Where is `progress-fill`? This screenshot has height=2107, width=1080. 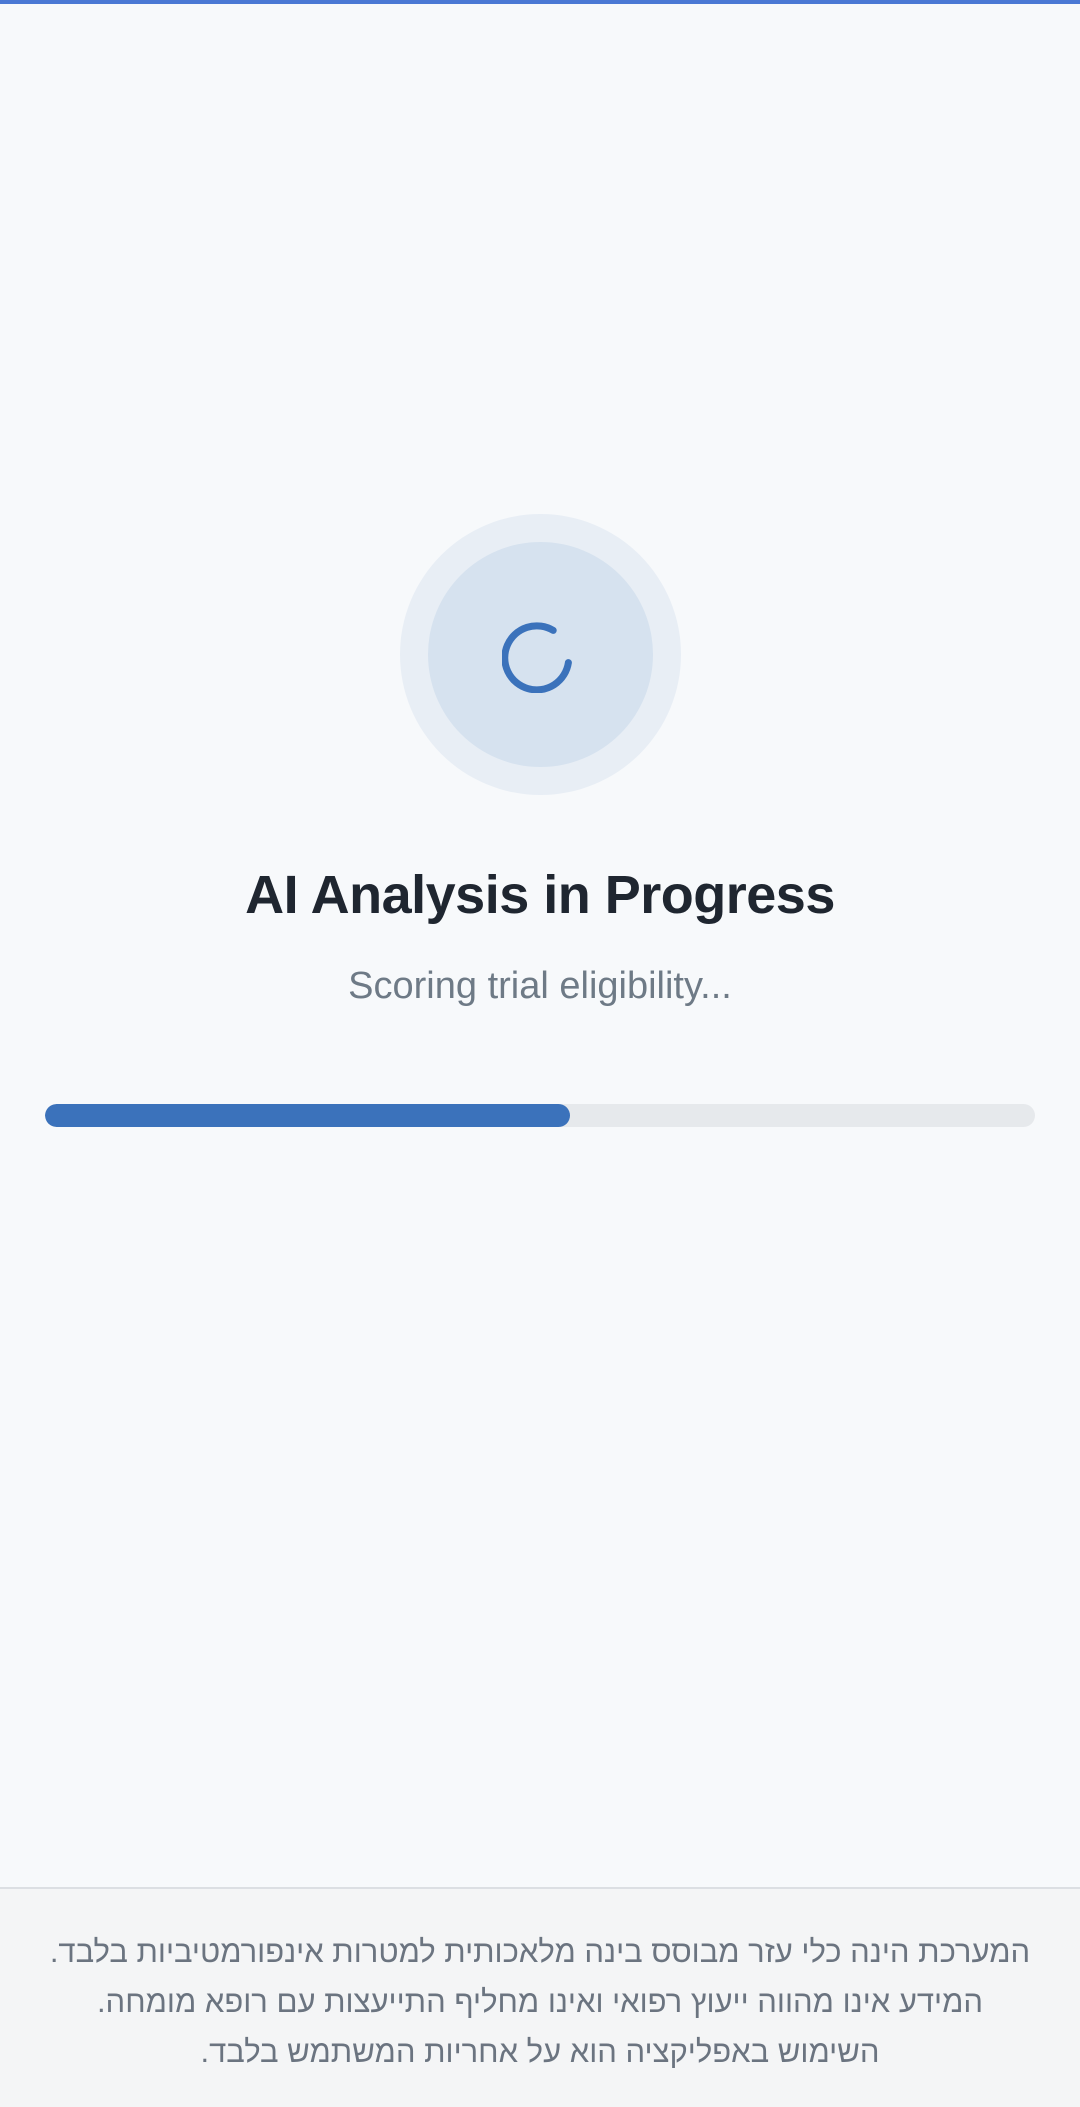
progress-fill is located at coordinates (307, 1115).